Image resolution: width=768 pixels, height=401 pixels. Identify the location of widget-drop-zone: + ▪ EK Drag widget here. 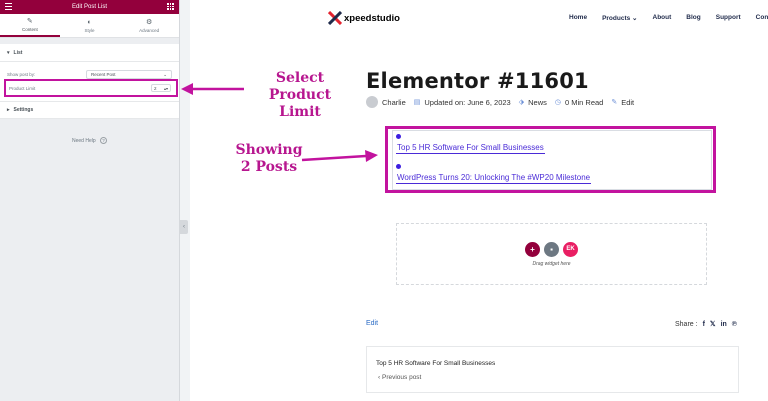
(551, 254).